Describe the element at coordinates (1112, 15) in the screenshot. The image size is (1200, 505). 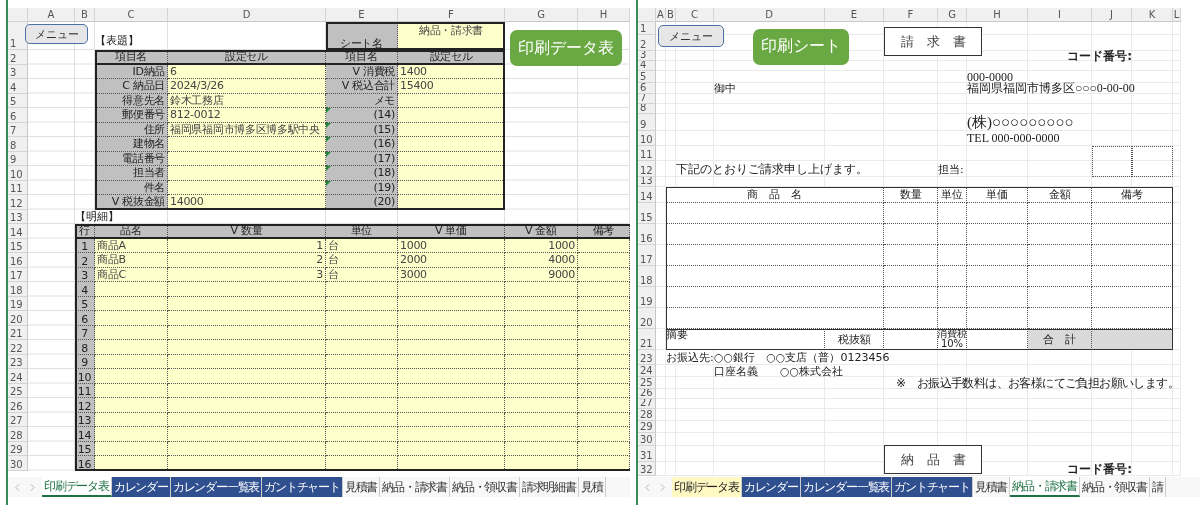
I see `column-header: J` at that location.